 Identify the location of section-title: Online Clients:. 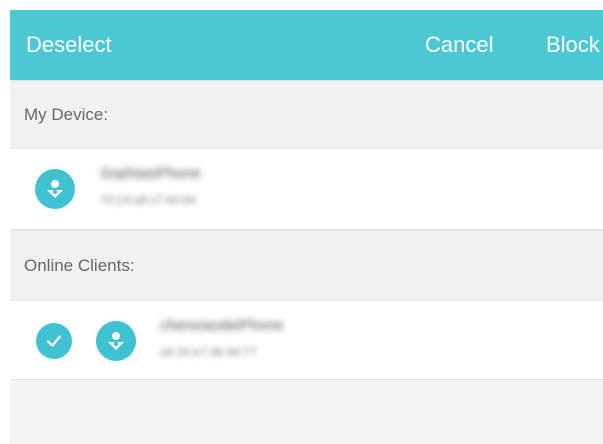
(79, 265).